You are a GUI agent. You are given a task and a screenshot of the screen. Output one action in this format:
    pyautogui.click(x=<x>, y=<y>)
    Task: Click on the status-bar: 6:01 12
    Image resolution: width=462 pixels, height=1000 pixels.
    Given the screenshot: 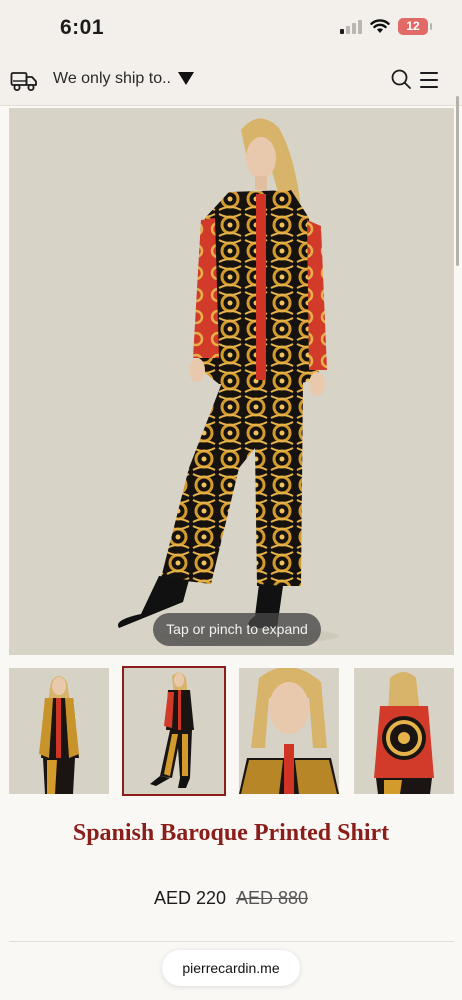 What is the action you would take?
    pyautogui.click(x=231, y=28)
    